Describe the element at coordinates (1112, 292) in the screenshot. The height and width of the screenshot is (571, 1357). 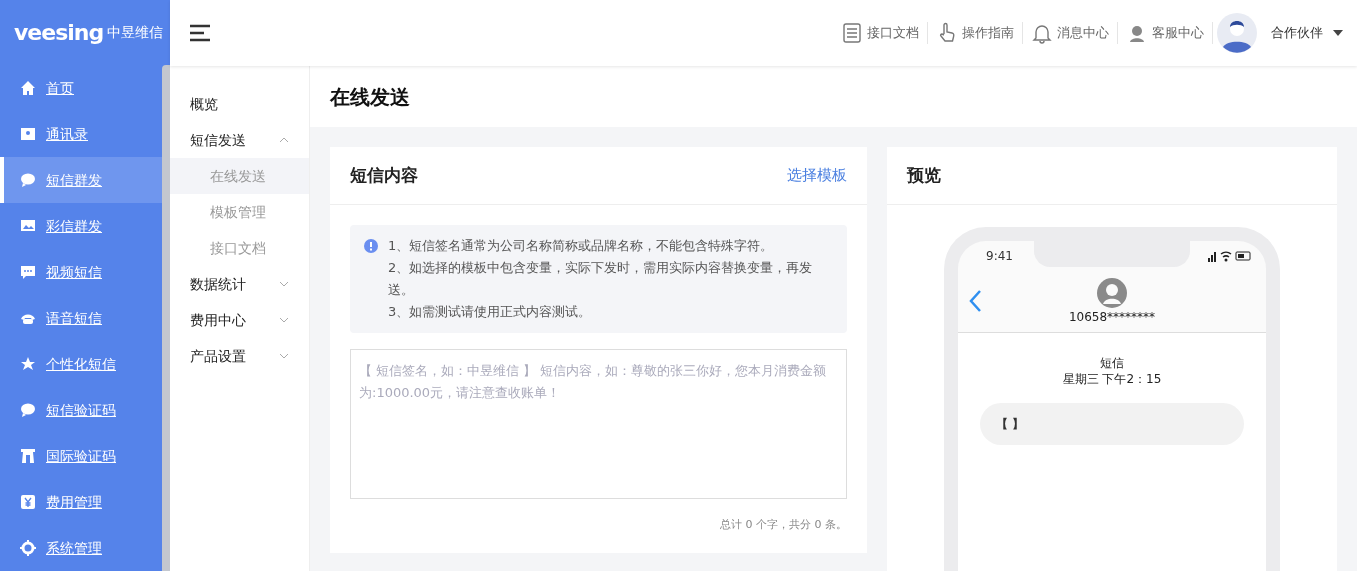
I see `contact-avatar-icon` at that location.